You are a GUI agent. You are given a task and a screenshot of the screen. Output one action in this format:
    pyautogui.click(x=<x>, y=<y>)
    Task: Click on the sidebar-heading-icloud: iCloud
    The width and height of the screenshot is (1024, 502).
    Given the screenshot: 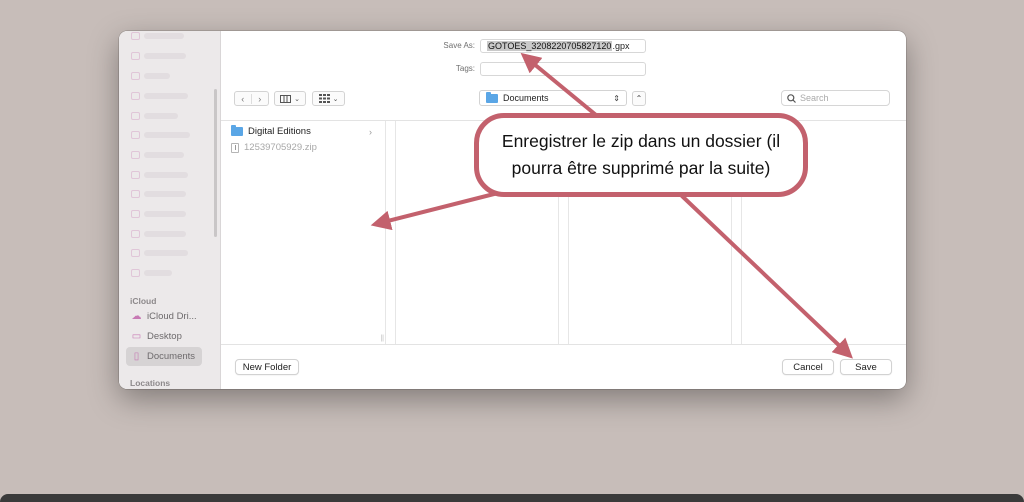 What is the action you would take?
    pyautogui.click(x=143, y=301)
    